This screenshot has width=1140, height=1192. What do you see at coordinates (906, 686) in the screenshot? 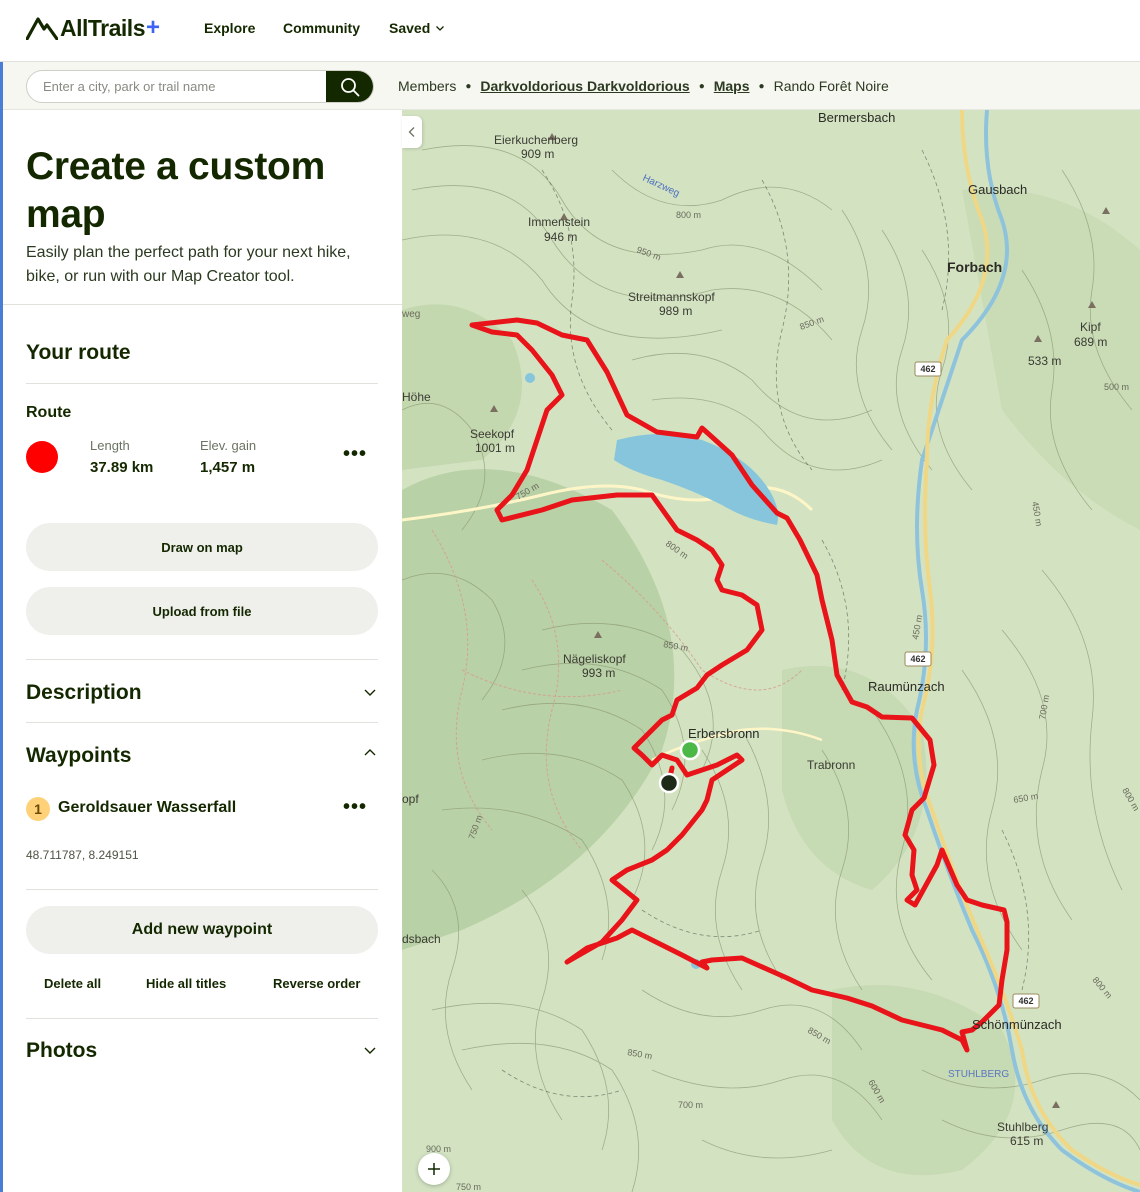
I see `place-label-raumunzach: Raumünzach` at bounding box center [906, 686].